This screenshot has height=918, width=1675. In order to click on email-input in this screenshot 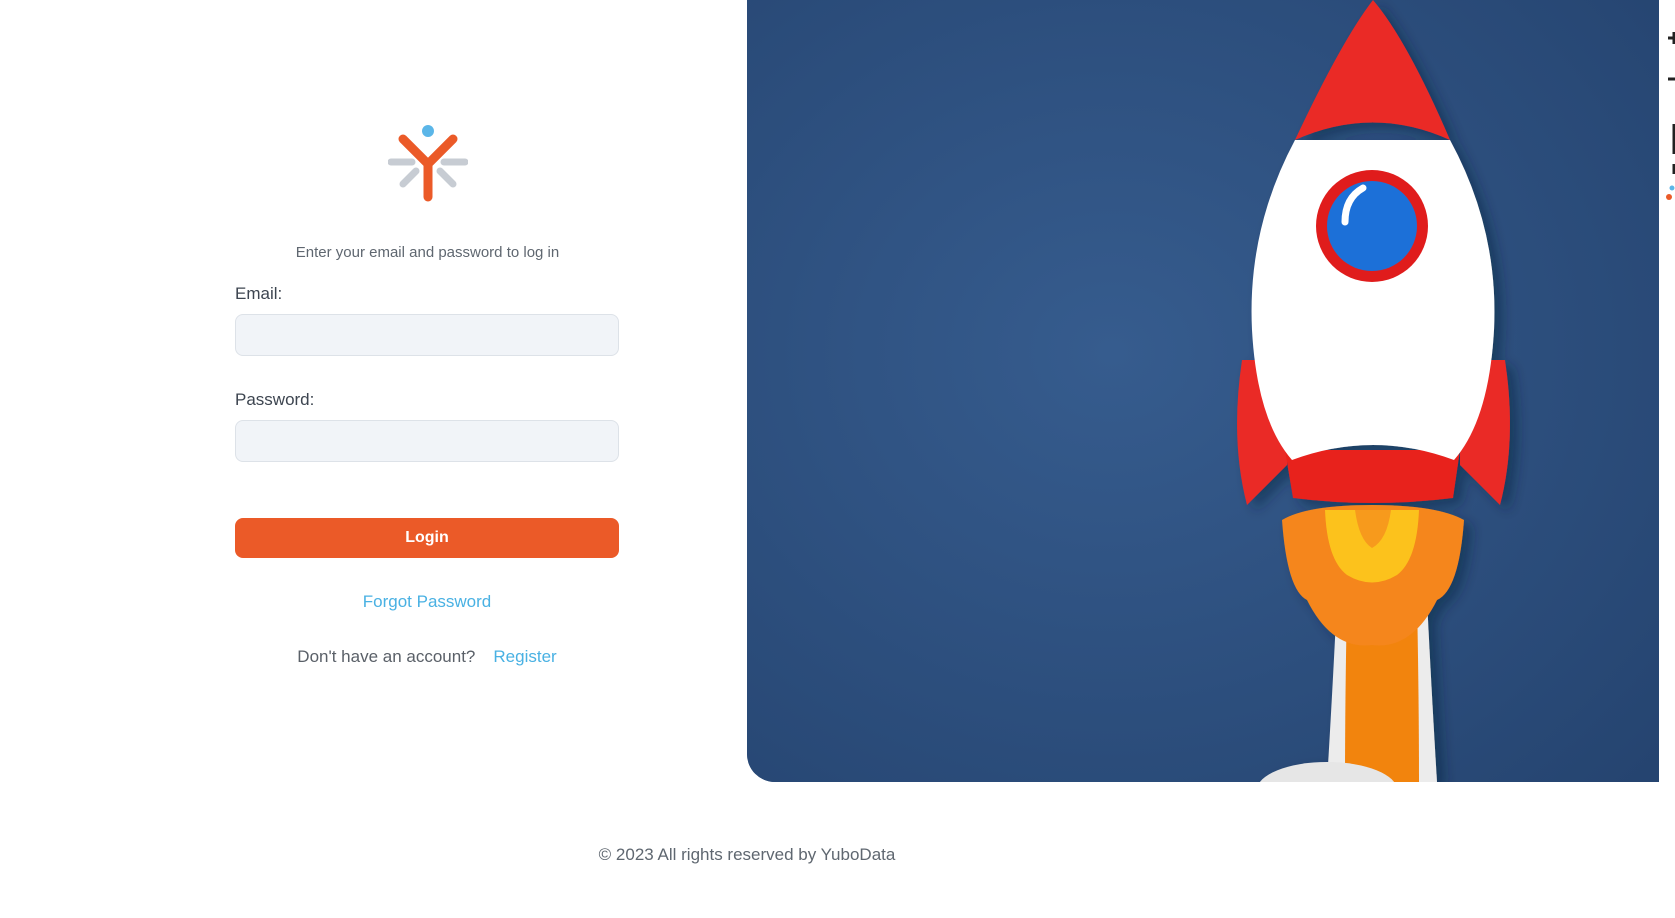, I will do `click(427, 335)`.